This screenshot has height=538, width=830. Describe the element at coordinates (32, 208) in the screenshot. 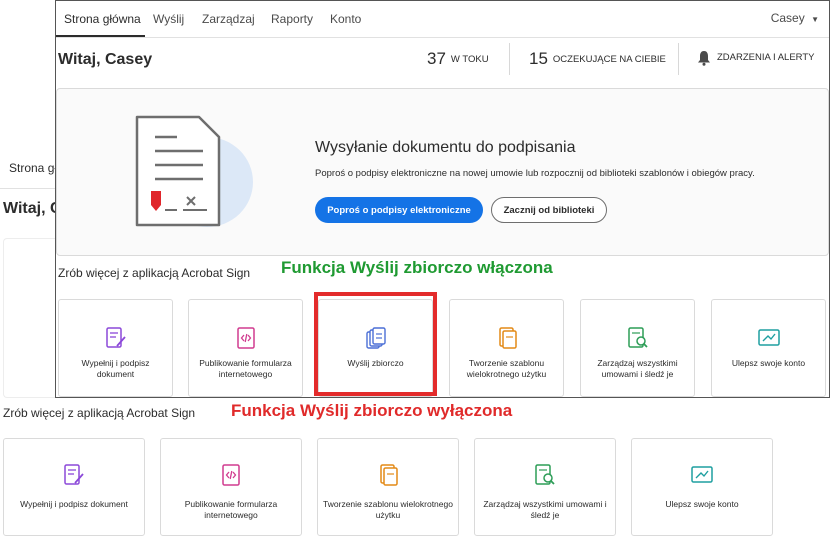

I see `greeting-partial: Witaj, C` at that location.